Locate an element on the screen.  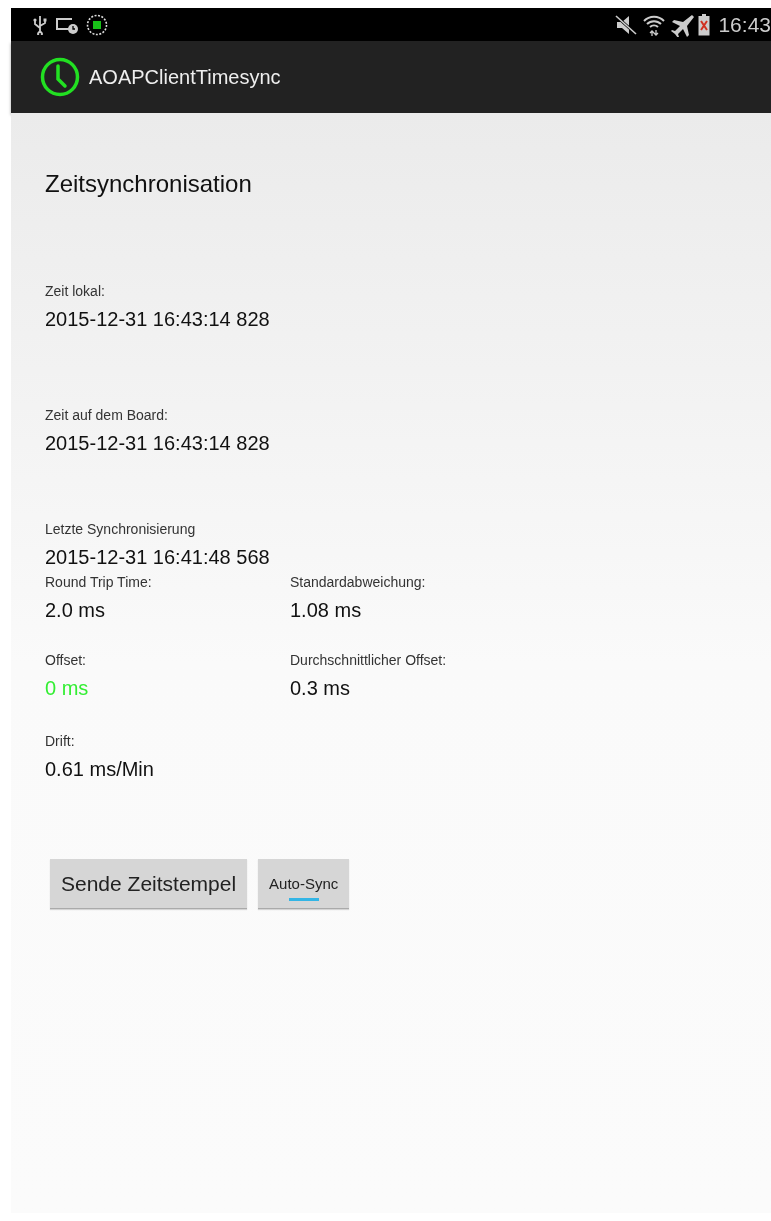
field-value: 1.08 ms is located at coordinates (326, 610).